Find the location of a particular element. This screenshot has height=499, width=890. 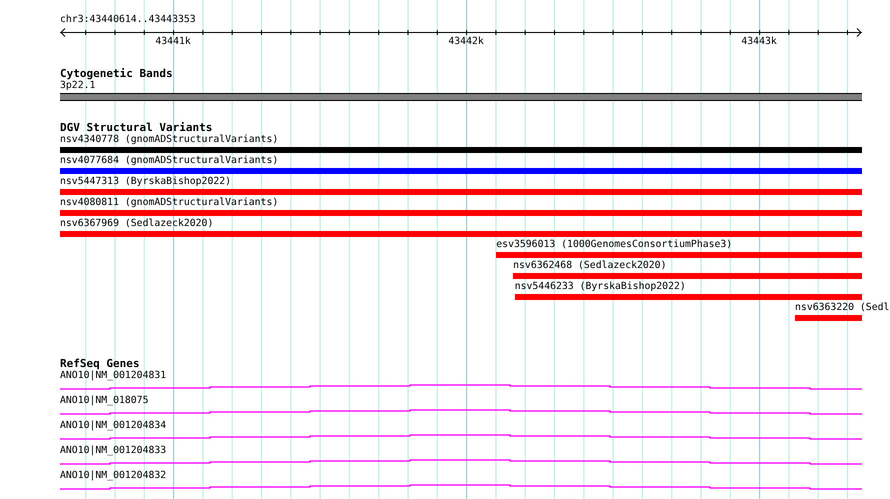

variant-label: nsv5446233 (ByrskaBishop2022) is located at coordinates (600, 287).